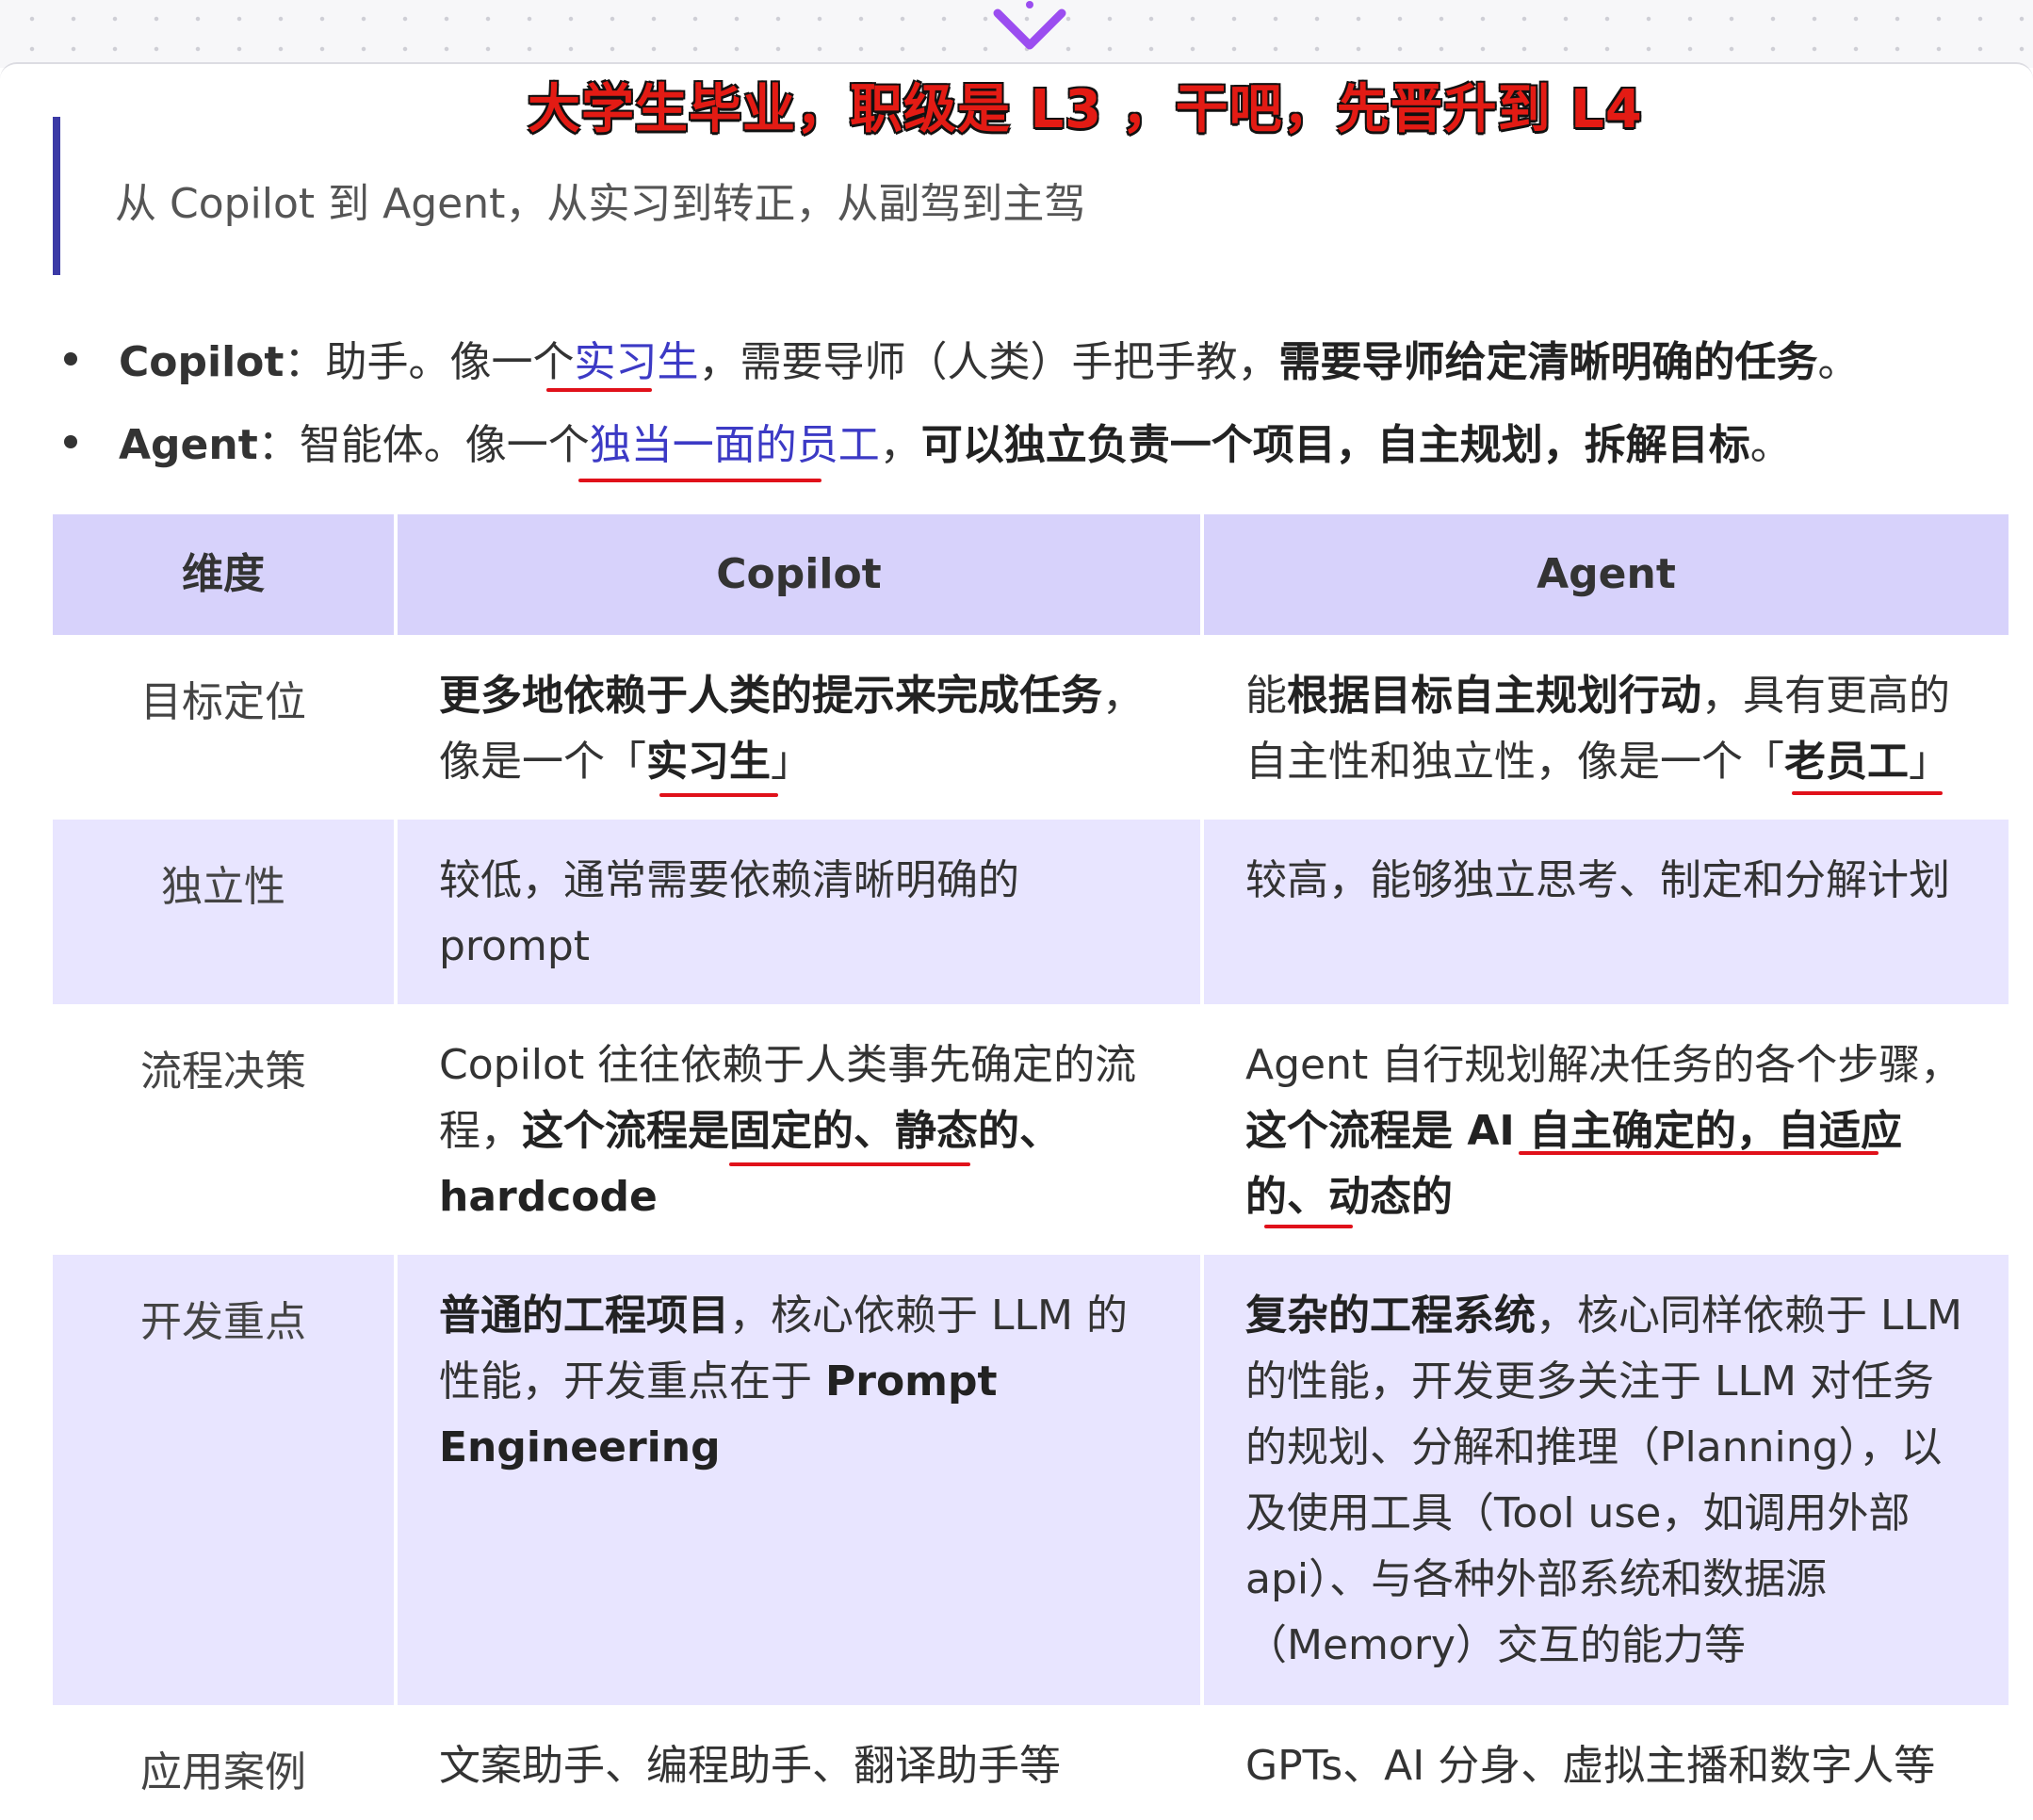 Image resolution: width=2033 pixels, height=1820 pixels. What do you see at coordinates (735, 445) in the screenshot?
I see `bullet-link: 独当一面的员工` at bounding box center [735, 445].